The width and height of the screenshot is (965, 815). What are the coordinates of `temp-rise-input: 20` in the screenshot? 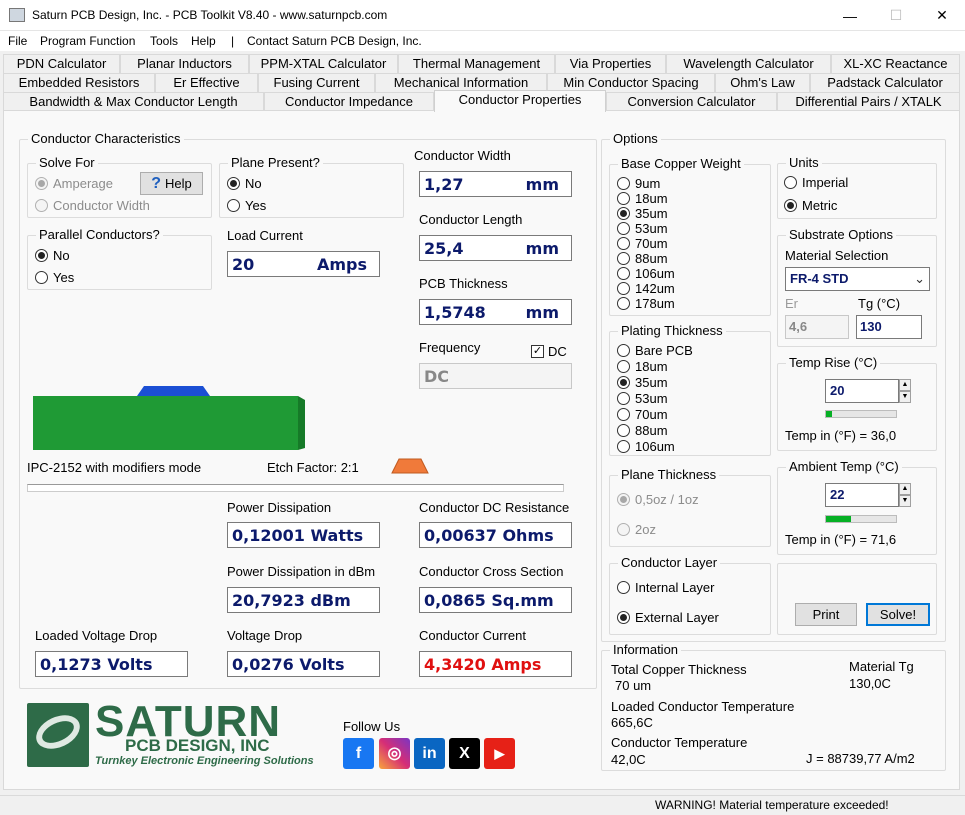 It's located at (862, 391).